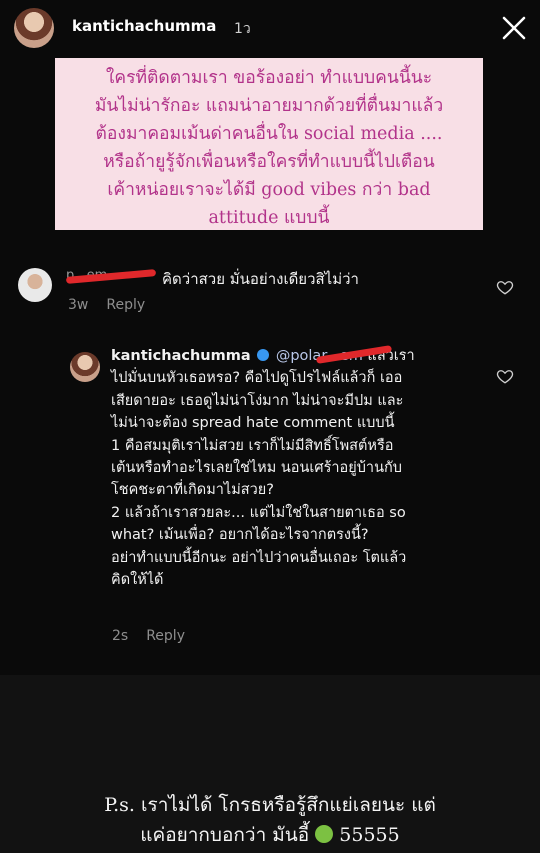 This screenshot has height=853, width=540. Describe the element at coordinates (514, 28) in the screenshot. I see `close-icon` at that location.